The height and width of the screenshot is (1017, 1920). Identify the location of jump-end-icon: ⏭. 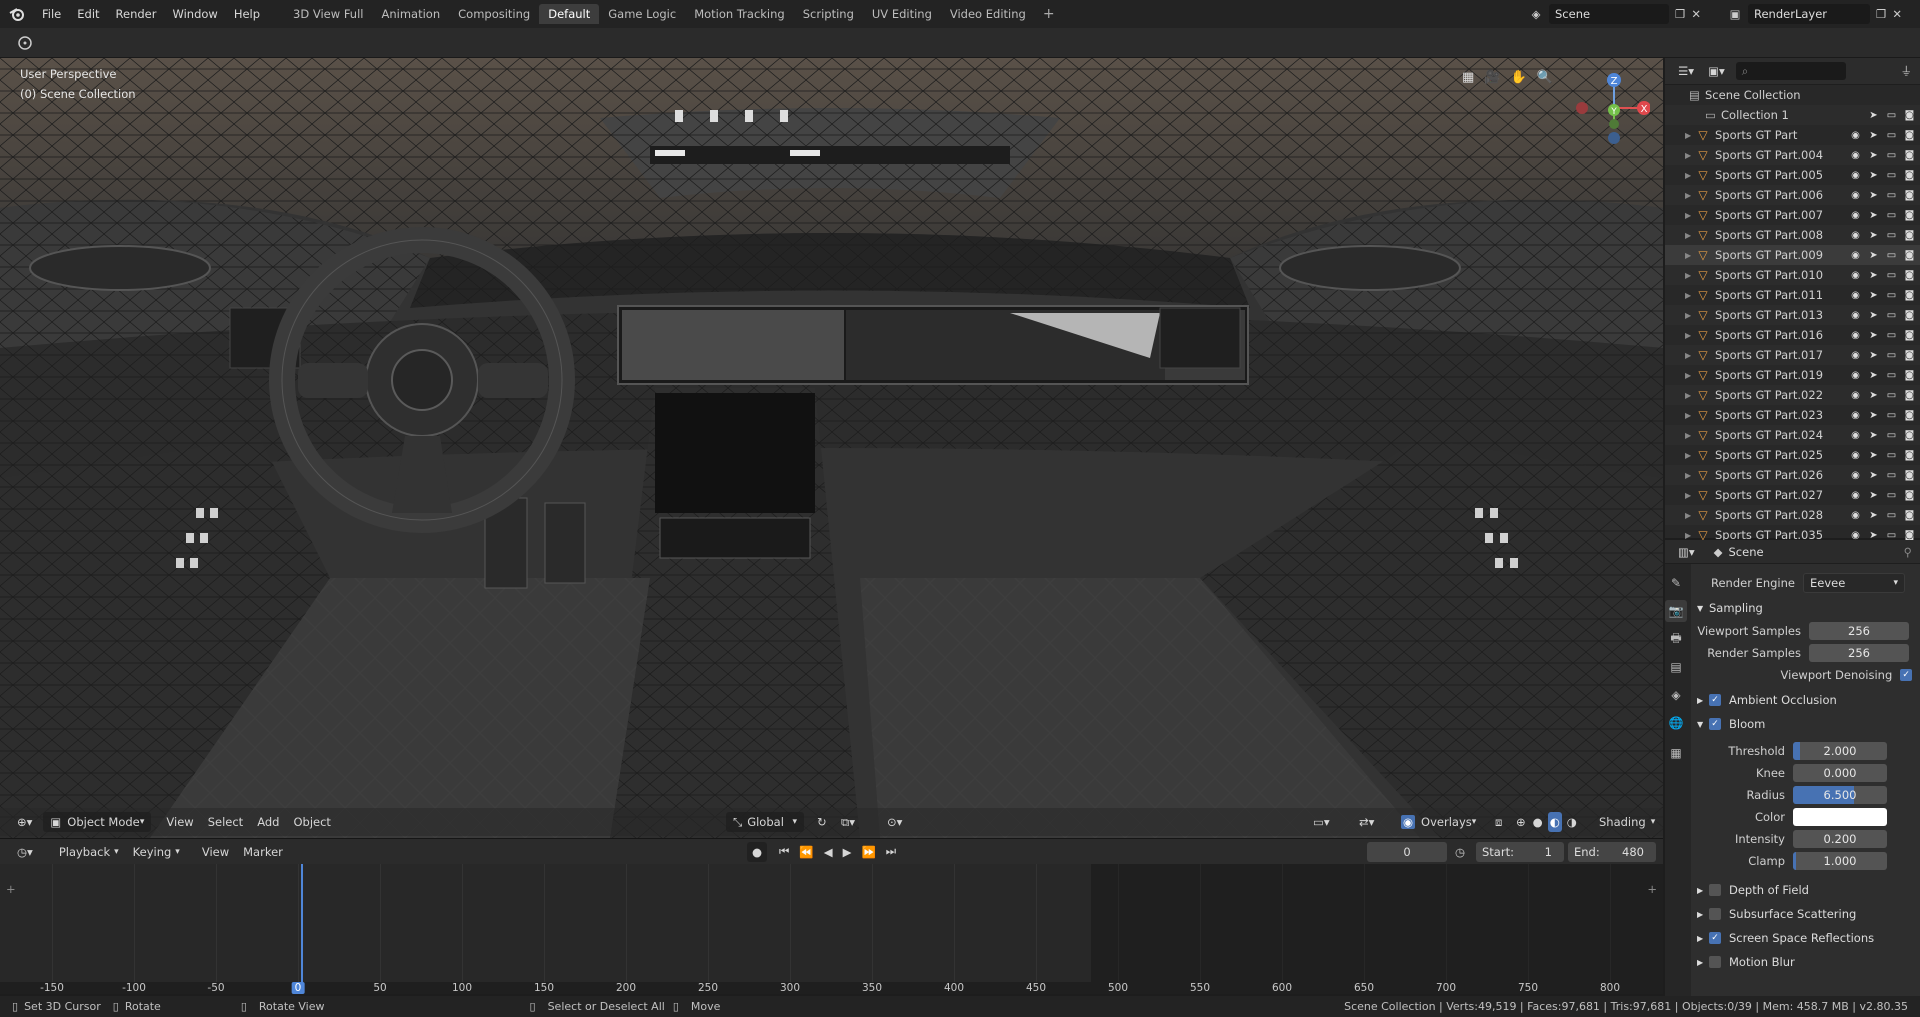
(891, 852).